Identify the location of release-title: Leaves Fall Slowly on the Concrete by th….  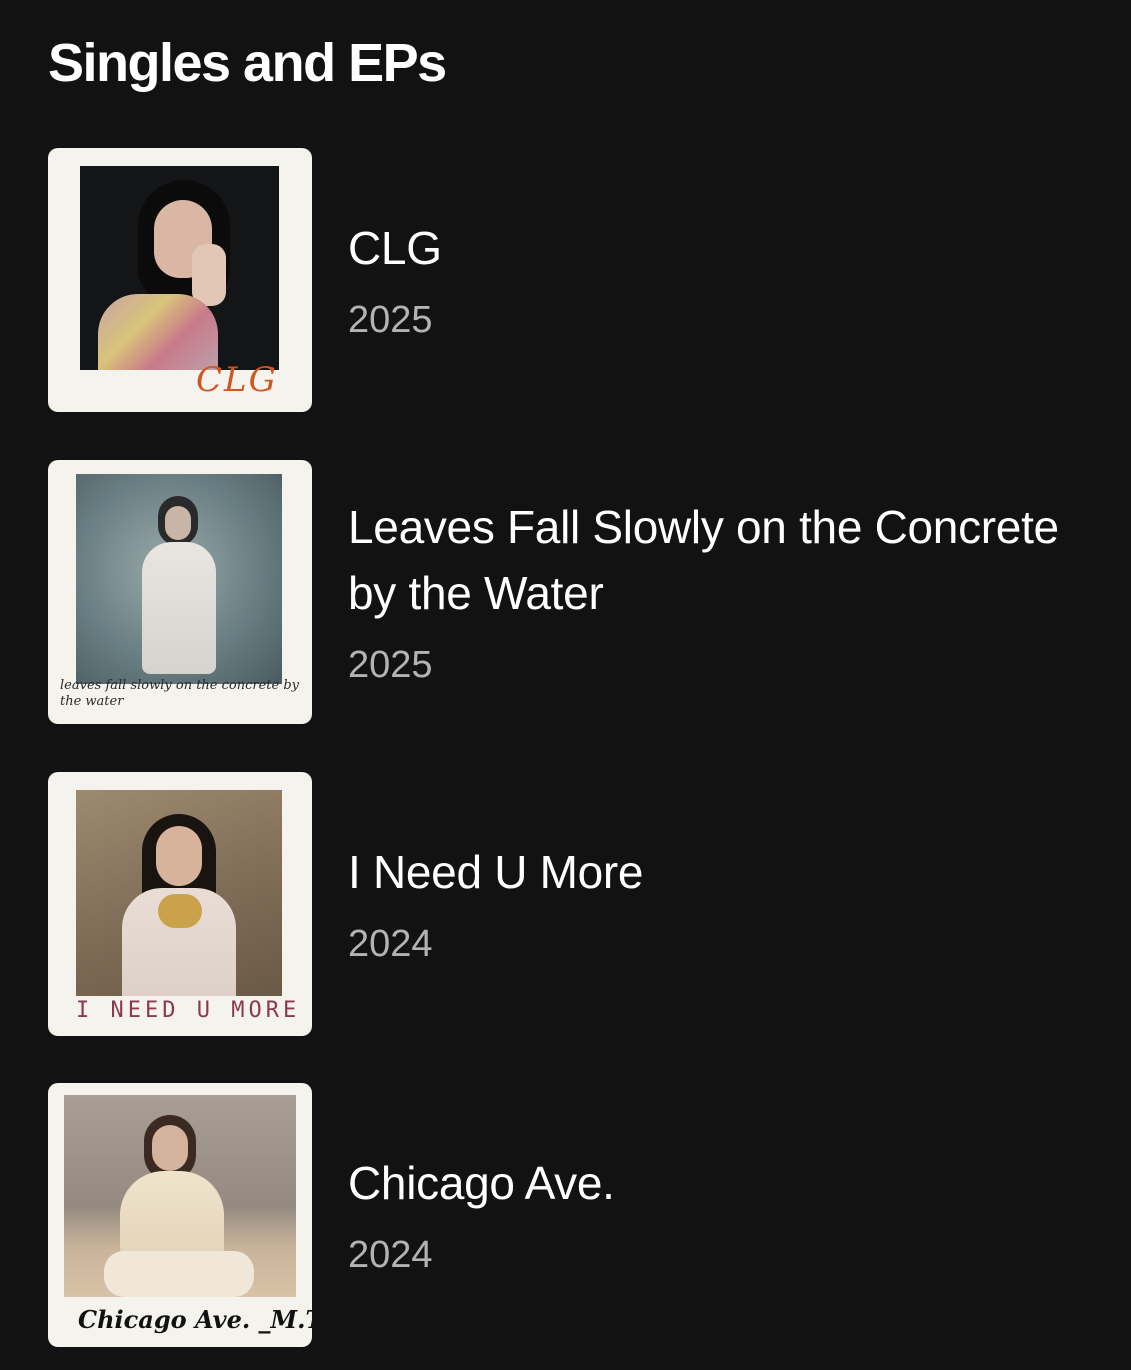
(728, 560).